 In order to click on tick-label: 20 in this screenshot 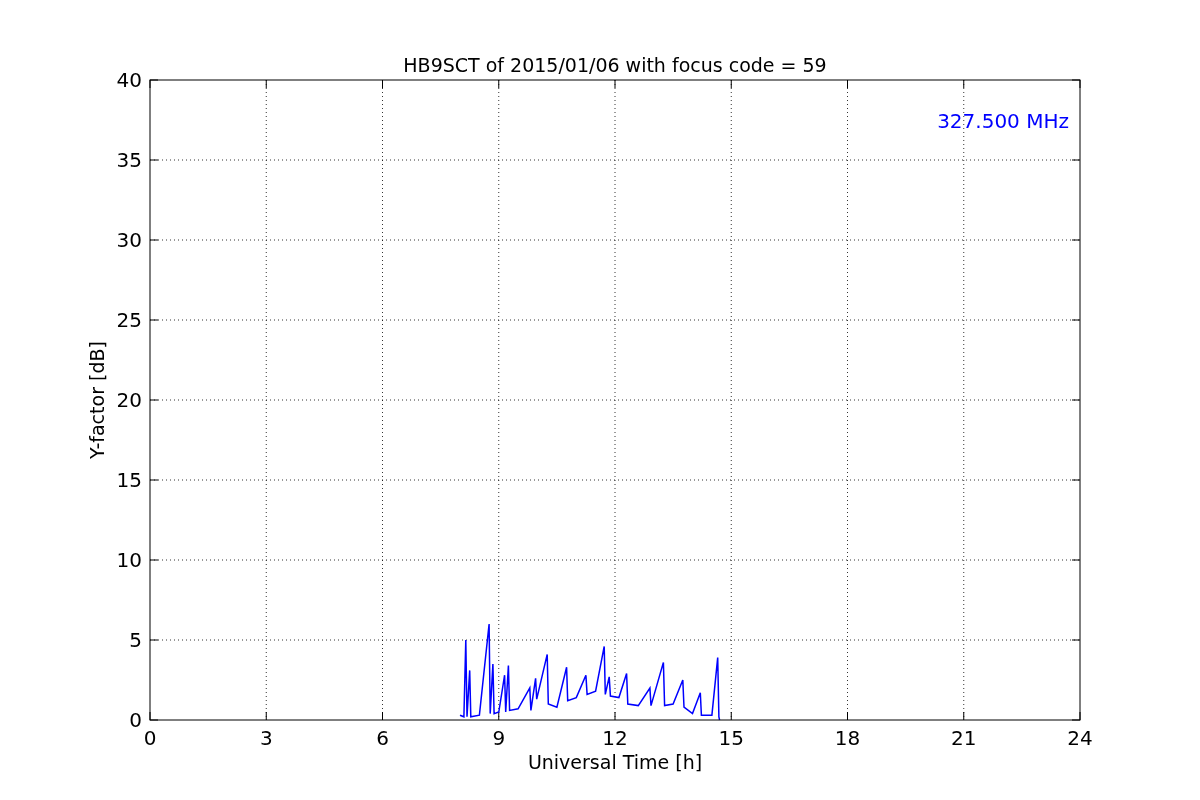, I will do `click(129, 400)`.